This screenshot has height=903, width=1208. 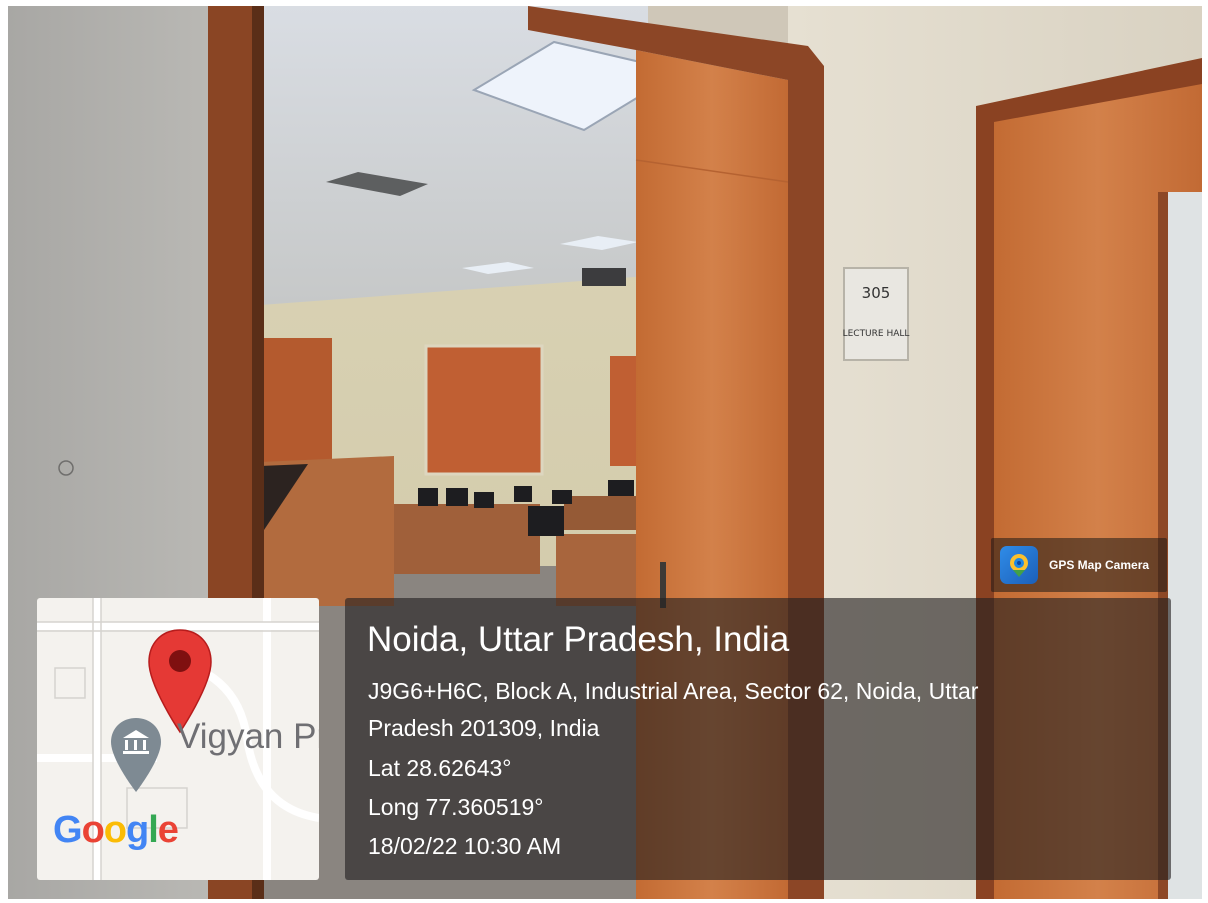 What do you see at coordinates (1019, 565) in the screenshot?
I see `gps-map-camera-icon` at bounding box center [1019, 565].